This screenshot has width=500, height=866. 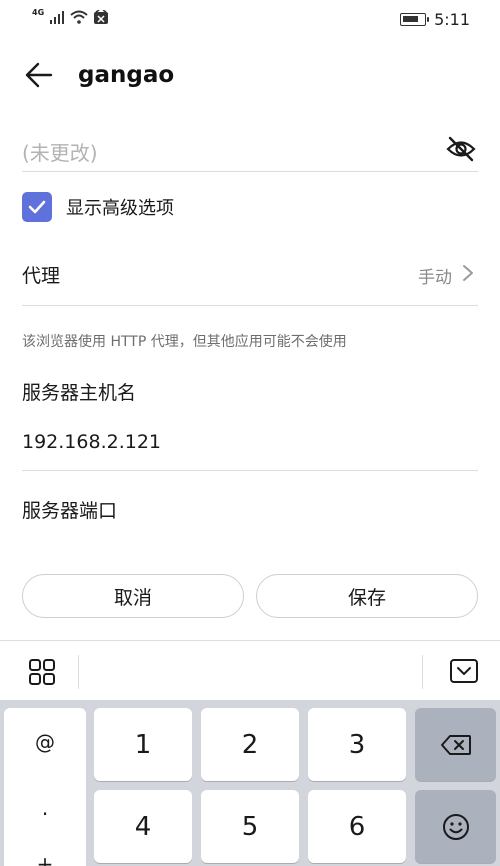 I want to click on status-icons-left: 4G, so click(x=70, y=16).